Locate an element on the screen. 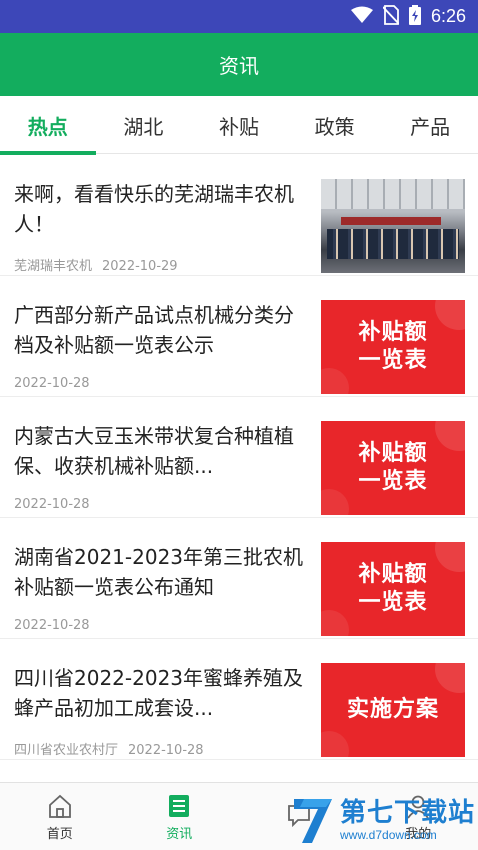  news-thumbnail: 实施方案 is located at coordinates (393, 710).